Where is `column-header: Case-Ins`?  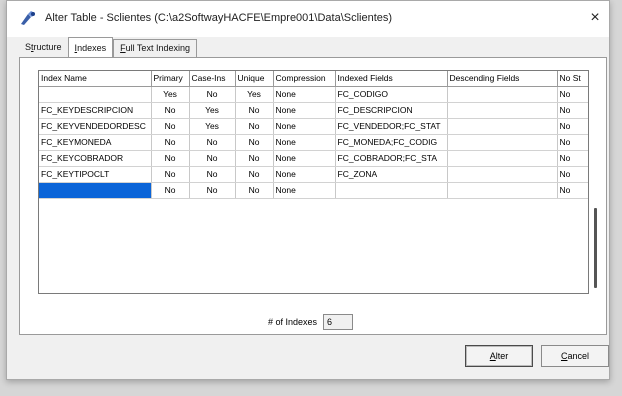 column-header: Case-Ins is located at coordinates (212, 79).